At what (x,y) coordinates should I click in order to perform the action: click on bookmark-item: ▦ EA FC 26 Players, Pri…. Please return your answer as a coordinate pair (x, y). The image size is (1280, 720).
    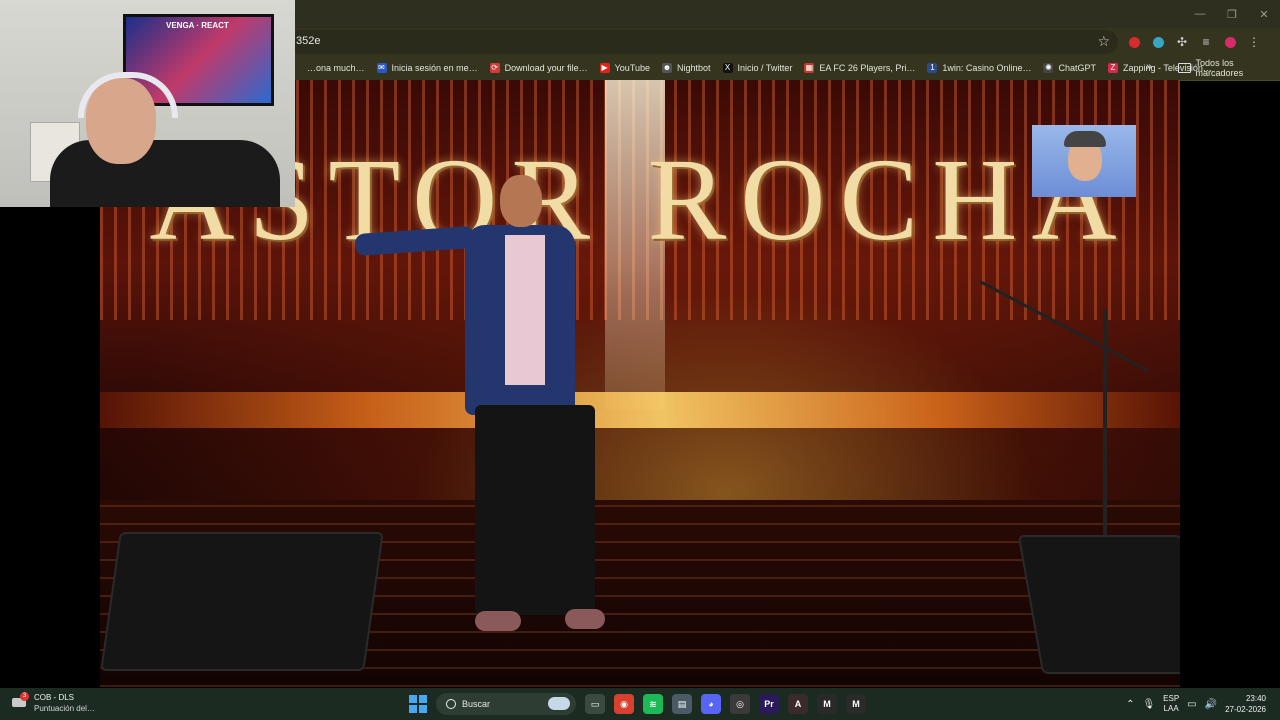
    Looking at the image, I should click on (859, 68).